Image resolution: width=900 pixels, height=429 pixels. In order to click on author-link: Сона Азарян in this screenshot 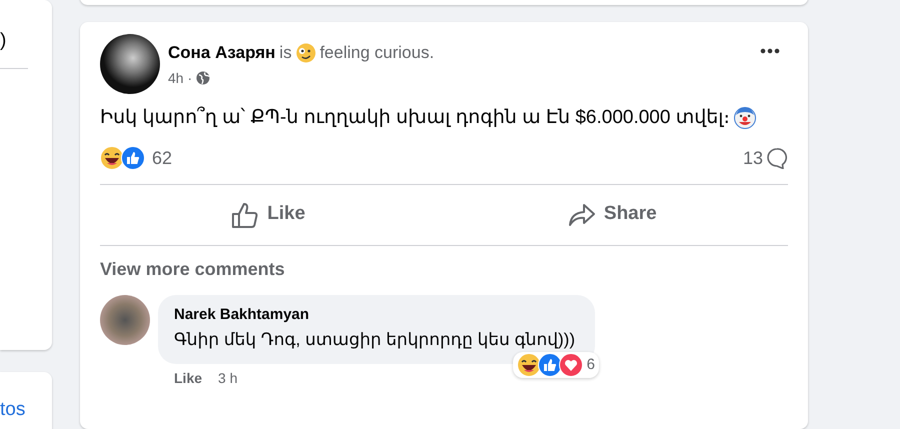, I will do `click(222, 53)`.